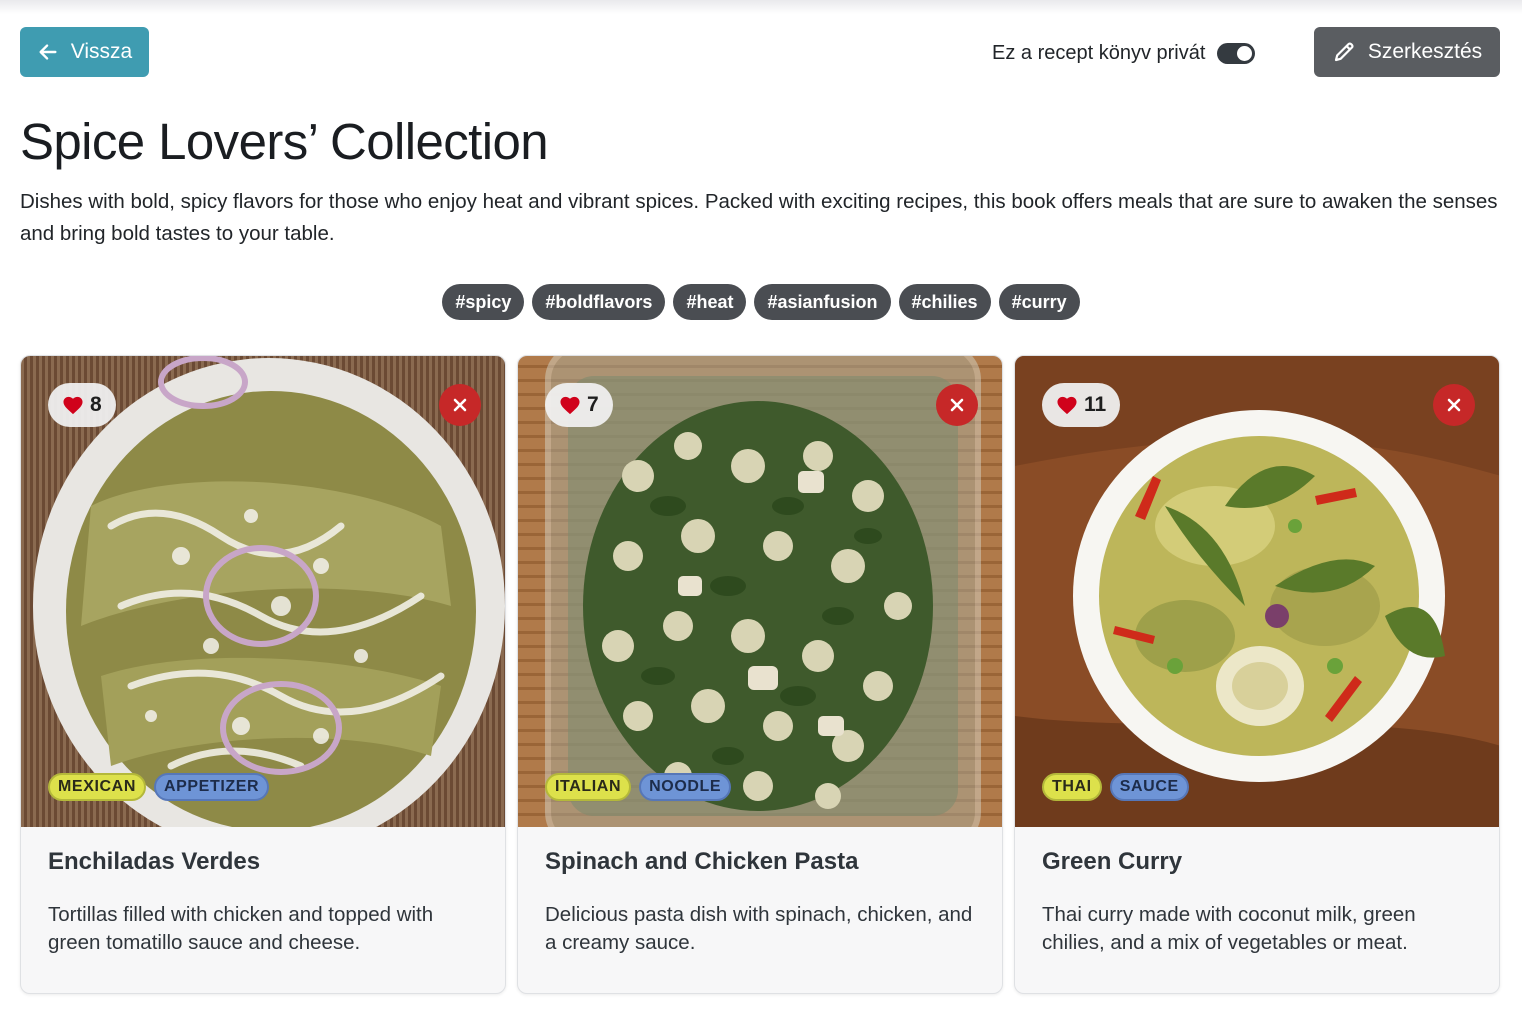 The width and height of the screenshot is (1522, 1016). I want to click on like-count: 7, so click(593, 404).